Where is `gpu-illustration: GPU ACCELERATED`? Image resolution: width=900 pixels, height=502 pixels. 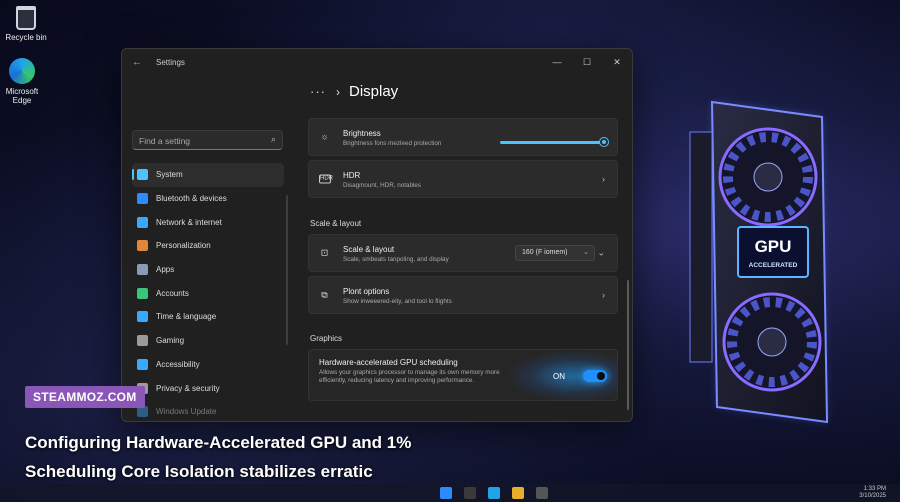 gpu-illustration: GPU ACCELERATED is located at coordinates (759, 262).